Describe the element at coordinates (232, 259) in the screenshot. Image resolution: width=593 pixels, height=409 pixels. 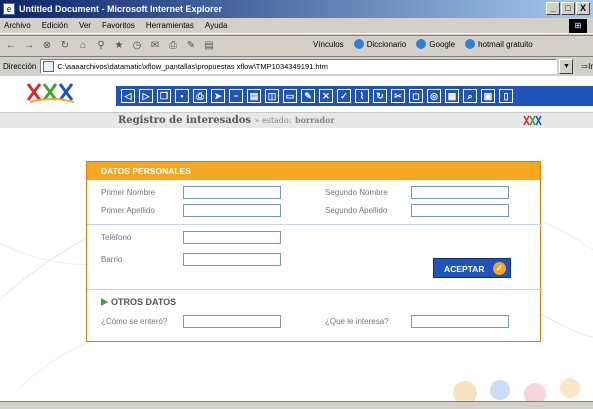
I see `barrio-input` at that location.